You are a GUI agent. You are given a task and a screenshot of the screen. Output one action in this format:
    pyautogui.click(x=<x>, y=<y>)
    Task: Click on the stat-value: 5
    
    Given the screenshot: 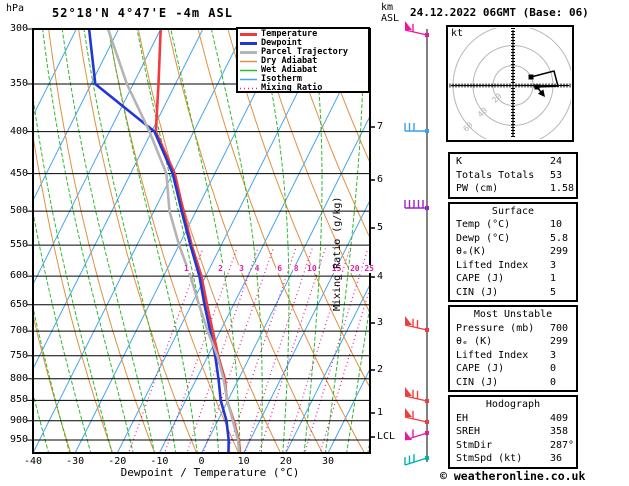 What is the action you would take?
    pyautogui.click(x=553, y=292)
    